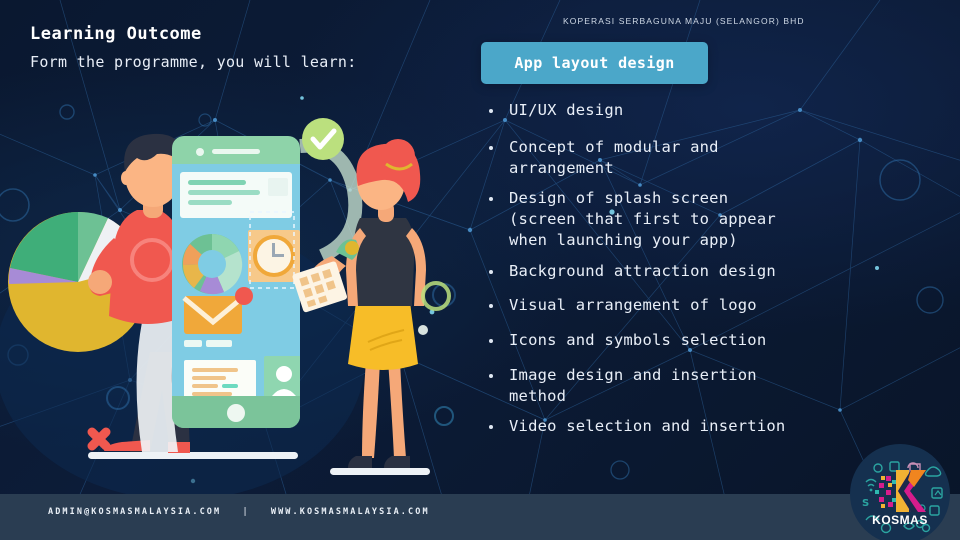 The height and width of the screenshot is (540, 960). What do you see at coordinates (116, 34) in the screenshot?
I see `page-title: Learning Outcome` at bounding box center [116, 34].